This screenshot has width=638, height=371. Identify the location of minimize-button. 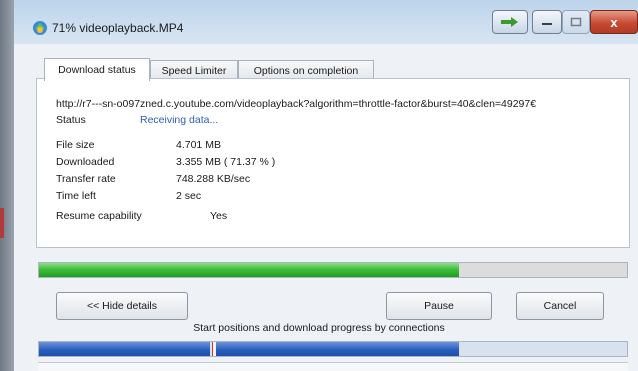
(547, 22).